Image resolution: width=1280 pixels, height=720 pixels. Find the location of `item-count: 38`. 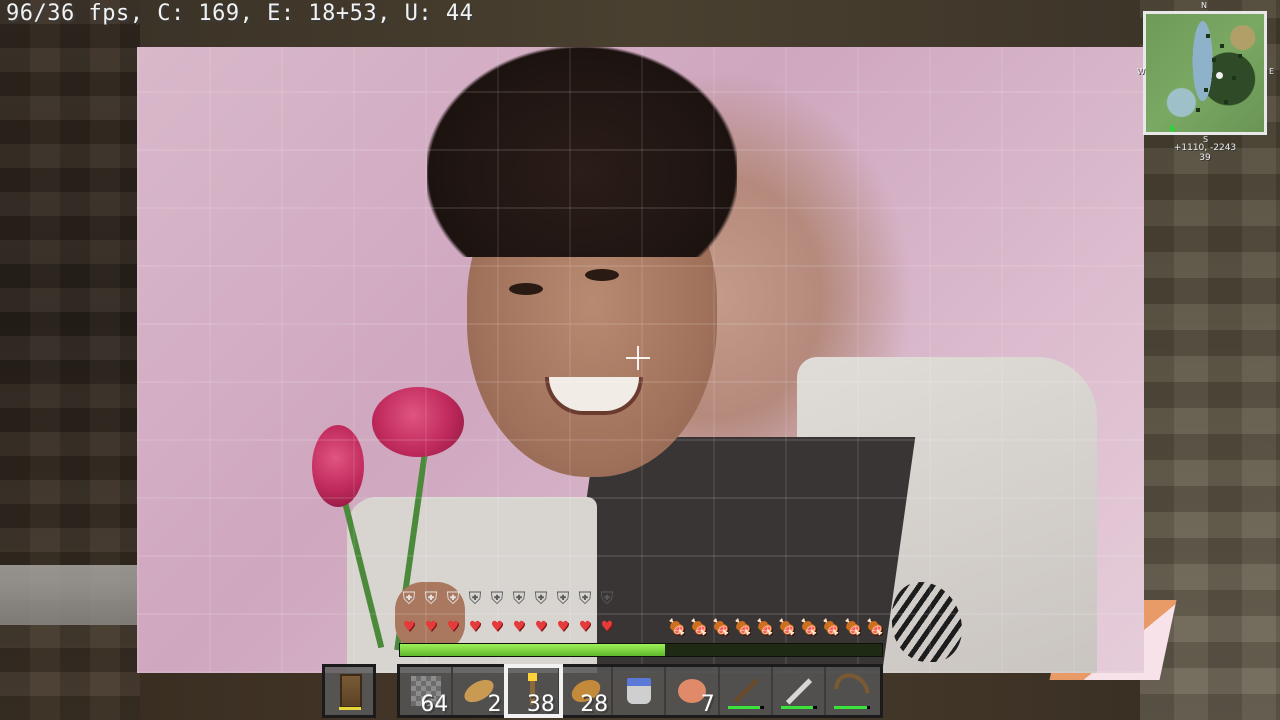

item-count: 38 is located at coordinates (540, 704).